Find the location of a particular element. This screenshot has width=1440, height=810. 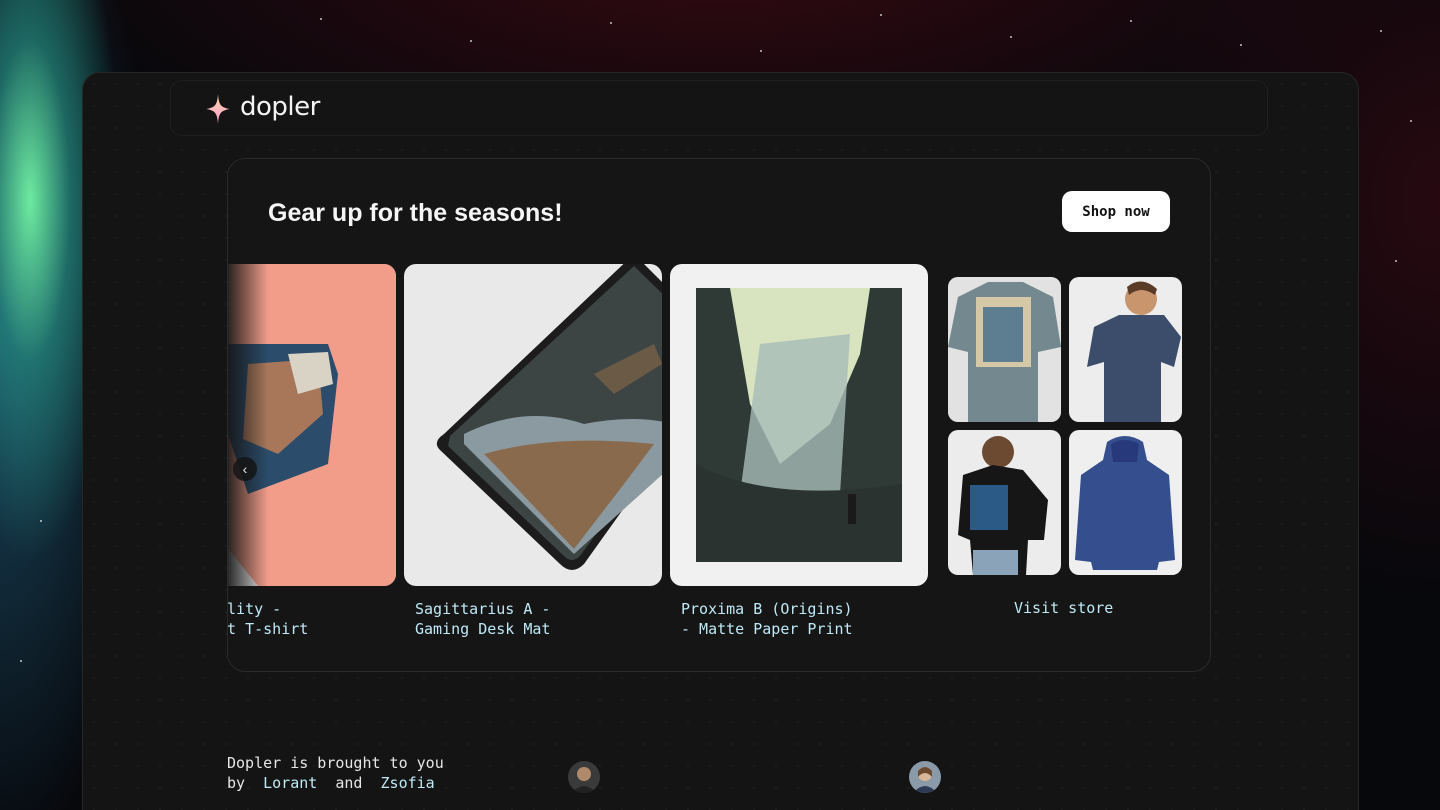

hoodie-back-thumbnail is located at coordinates (1004, 502).